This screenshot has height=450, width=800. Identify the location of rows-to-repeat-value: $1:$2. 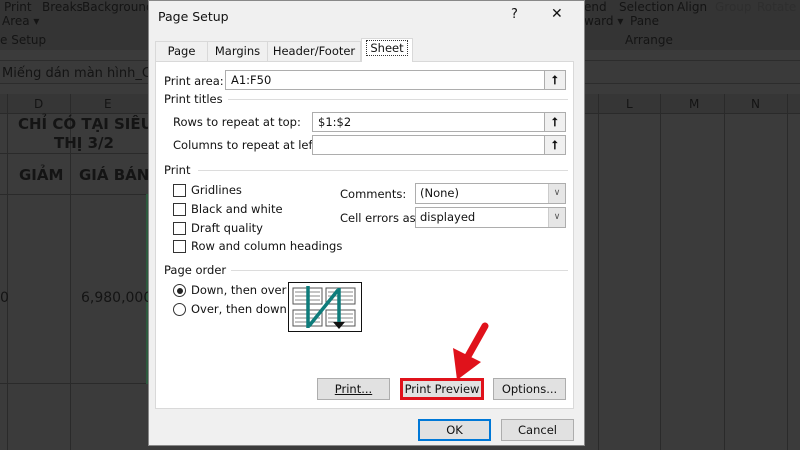
(335, 122).